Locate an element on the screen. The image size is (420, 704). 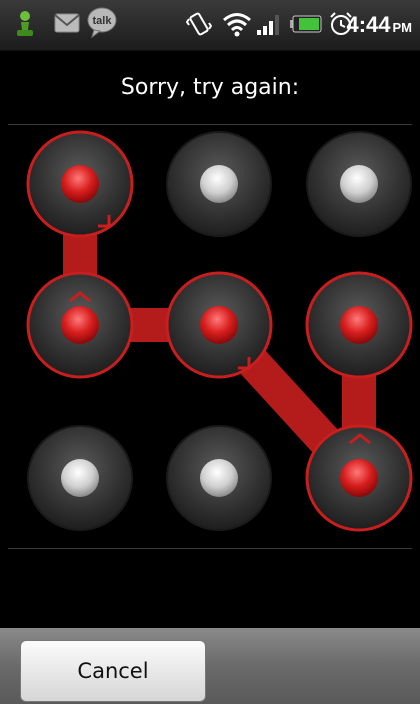
clock: 4:44 PM is located at coordinates (379, 25).